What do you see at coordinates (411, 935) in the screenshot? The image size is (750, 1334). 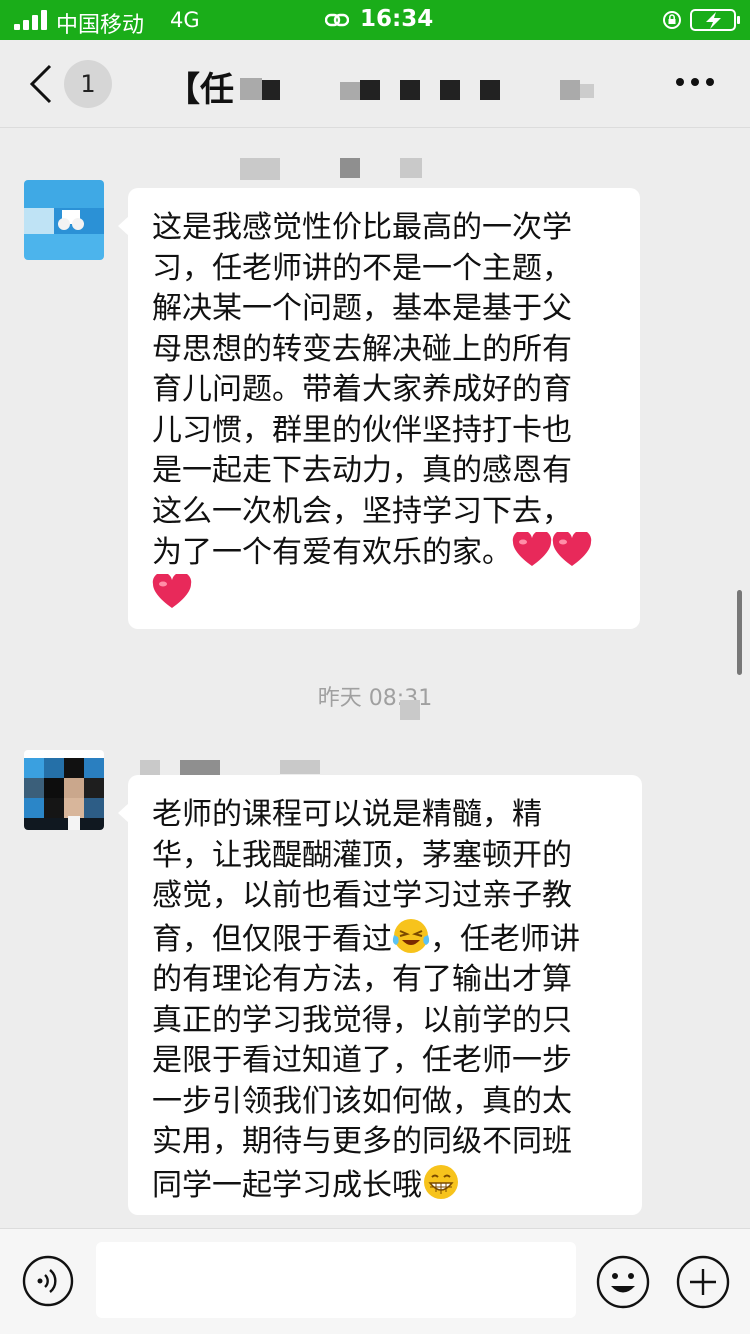 I see `laugh-cry-emoji` at bounding box center [411, 935].